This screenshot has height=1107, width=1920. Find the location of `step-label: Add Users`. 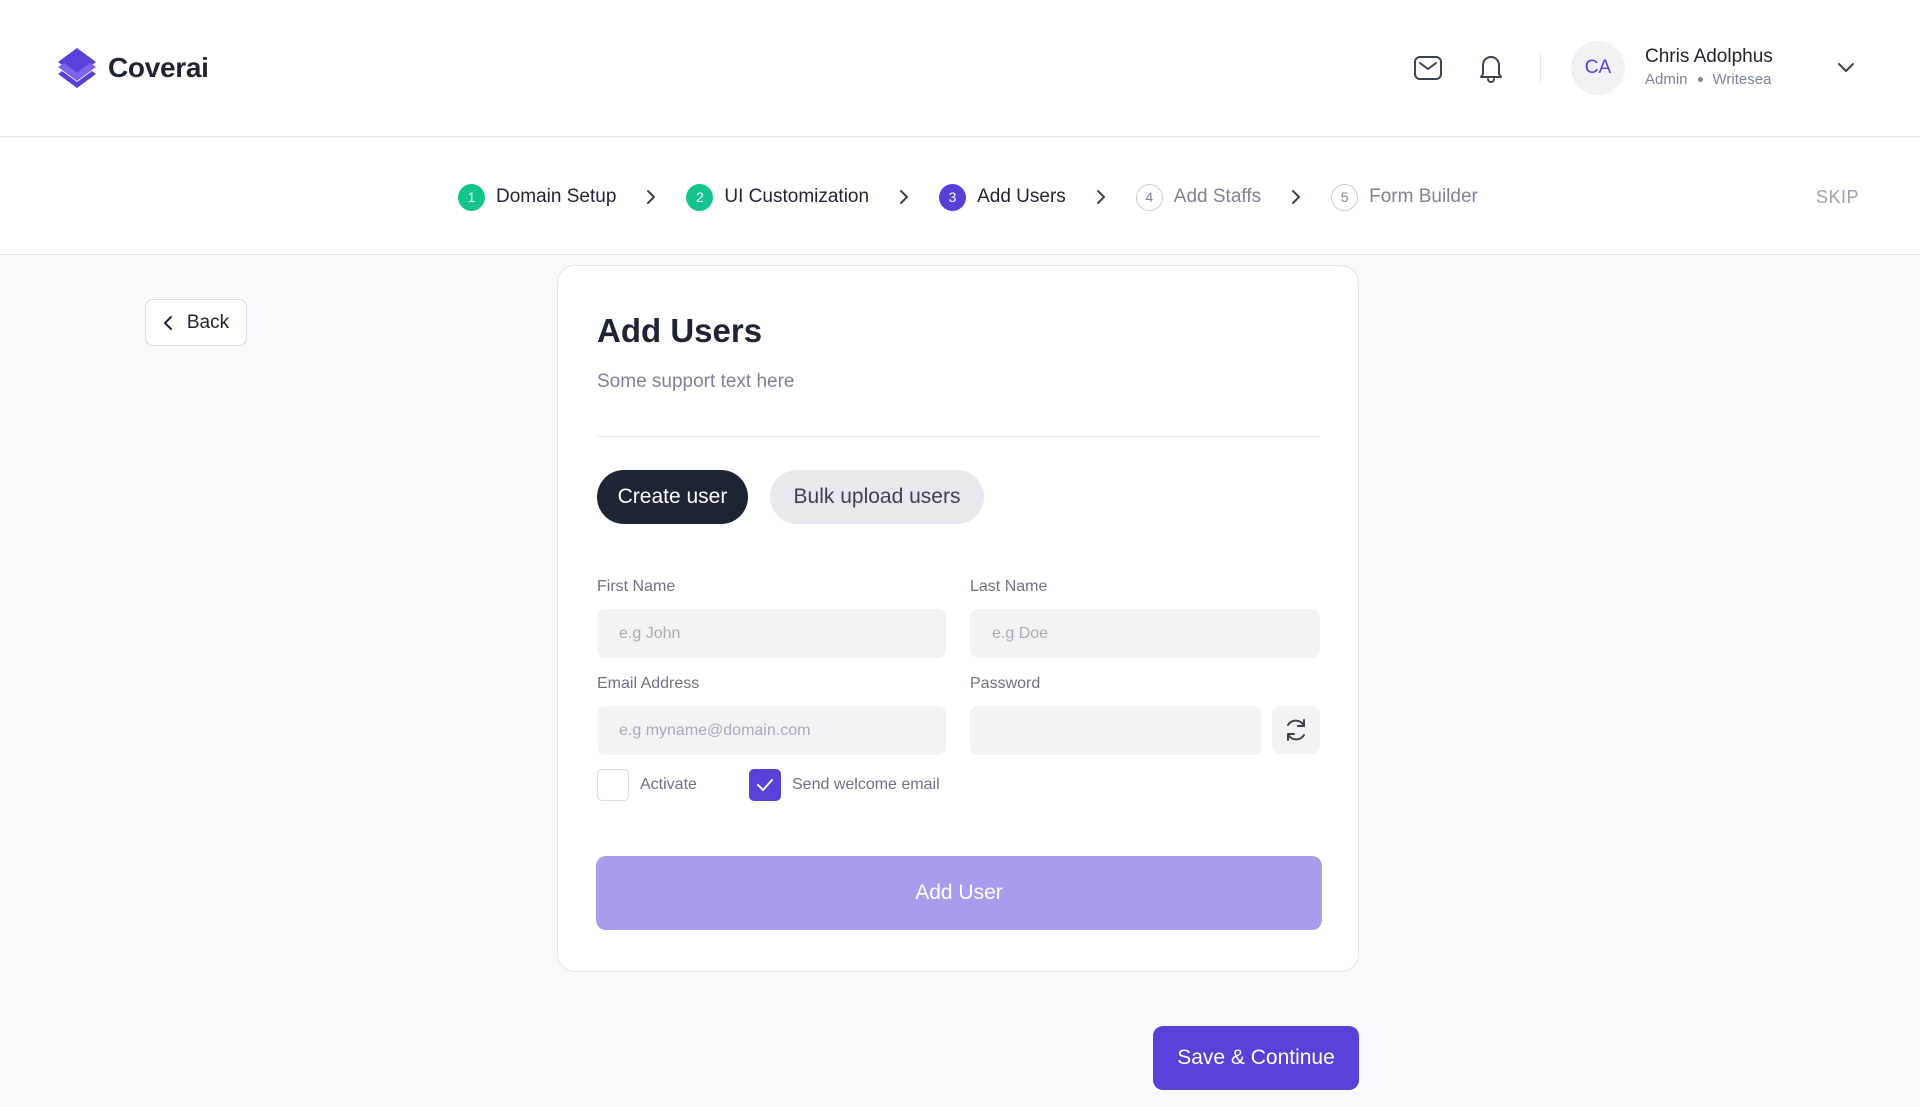

step-label: Add Users is located at coordinates (1021, 196).